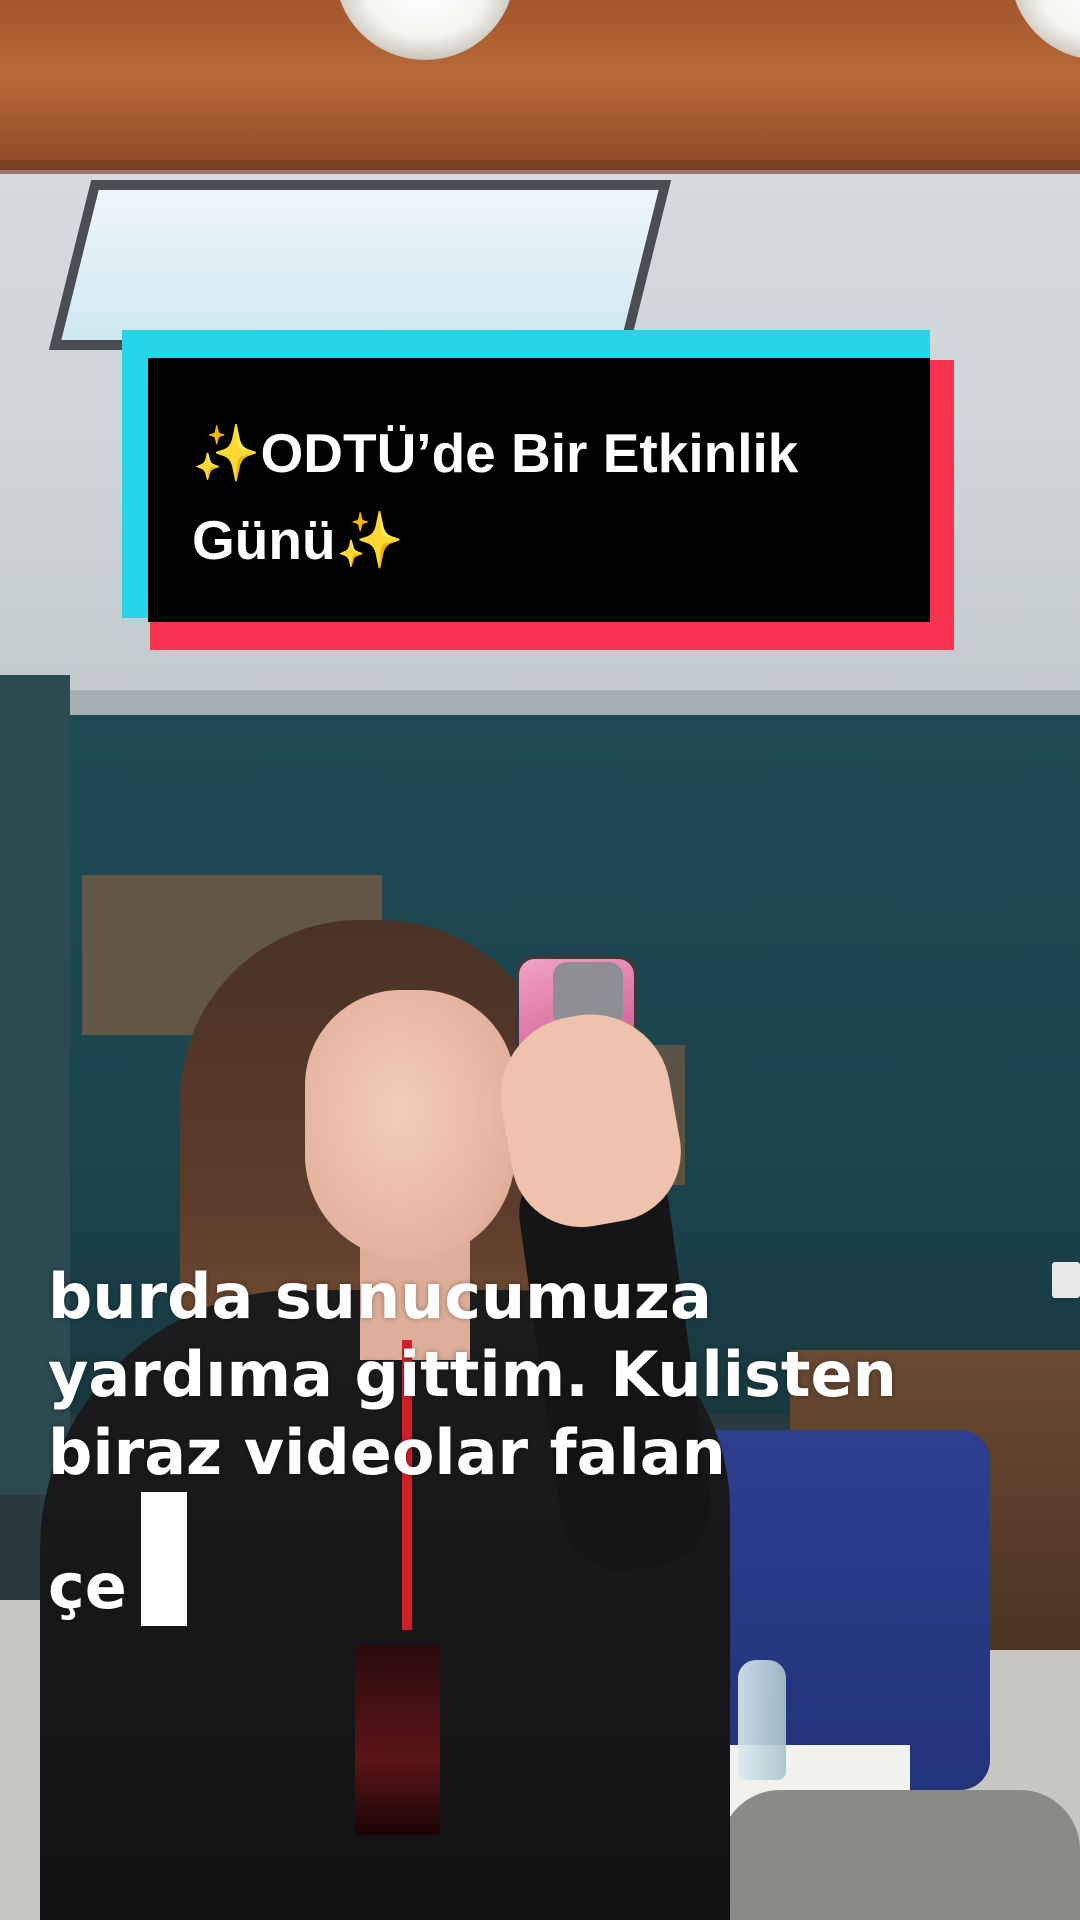 The height and width of the screenshot is (1920, 1080). I want to click on event-badge, so click(397, 1740).